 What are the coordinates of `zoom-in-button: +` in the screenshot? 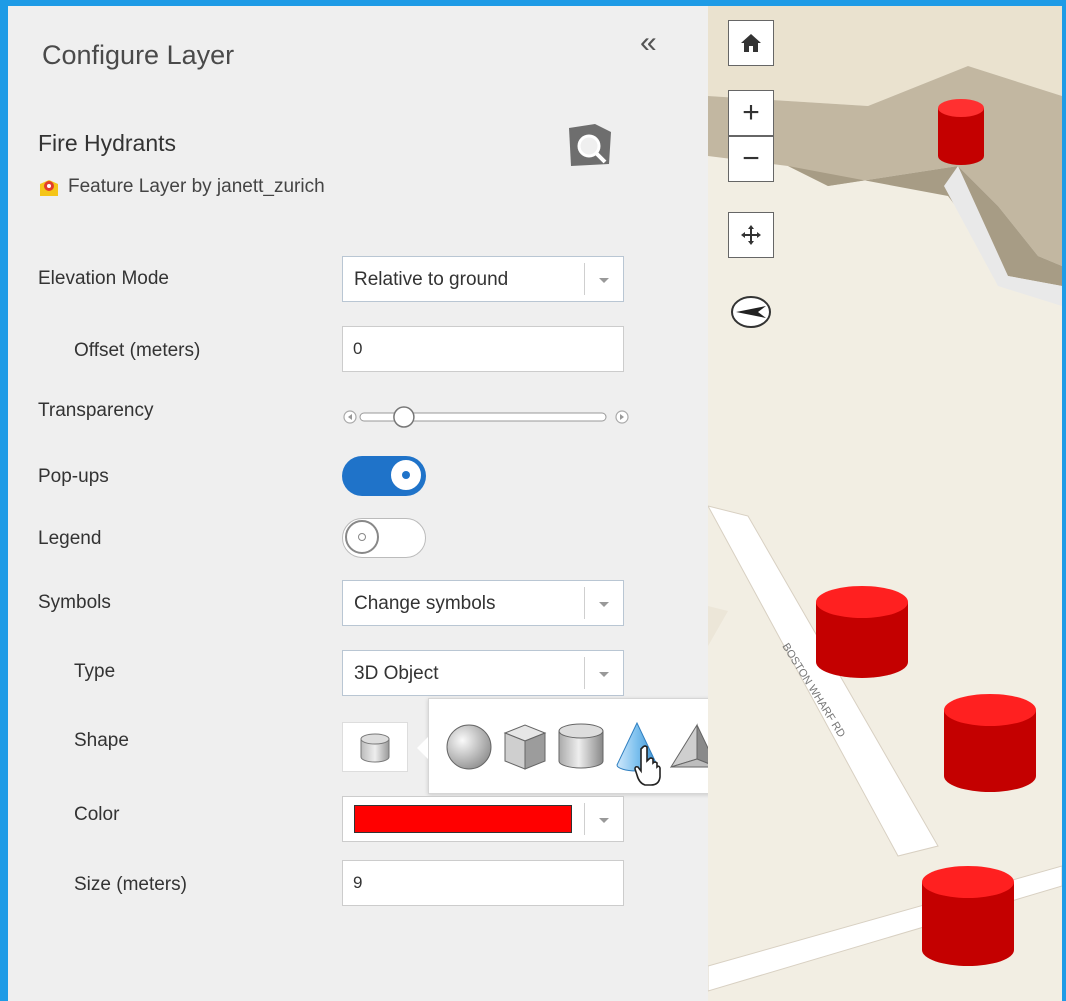 It's located at (751, 113).